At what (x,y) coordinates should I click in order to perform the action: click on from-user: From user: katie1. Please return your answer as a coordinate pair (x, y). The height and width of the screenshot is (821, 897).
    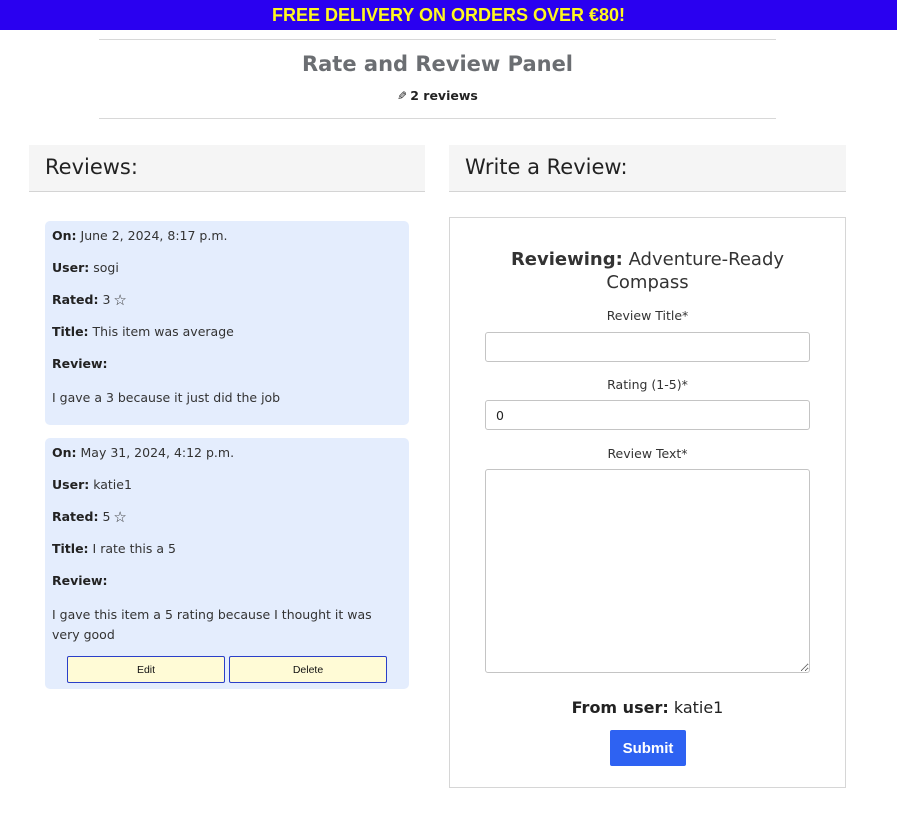
    Looking at the image, I should click on (647, 707).